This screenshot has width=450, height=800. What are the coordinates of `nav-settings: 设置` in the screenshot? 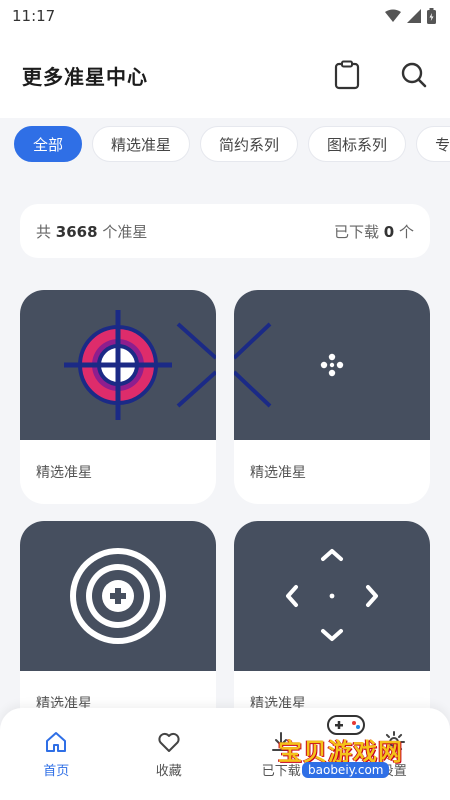 It's located at (394, 754).